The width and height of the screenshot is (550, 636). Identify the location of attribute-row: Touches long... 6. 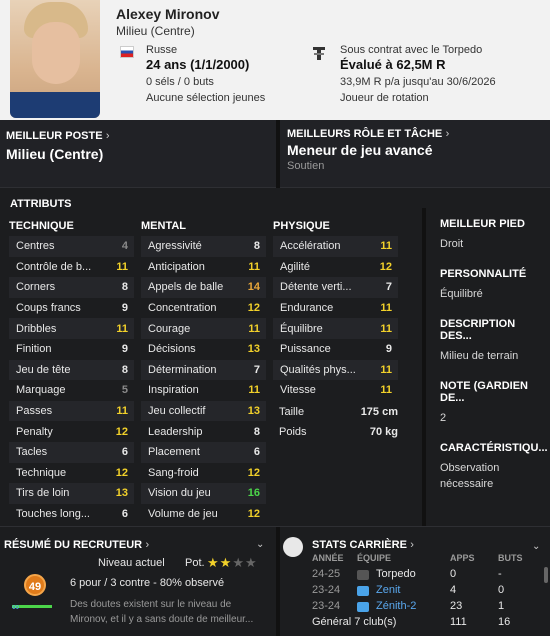
(71, 514).